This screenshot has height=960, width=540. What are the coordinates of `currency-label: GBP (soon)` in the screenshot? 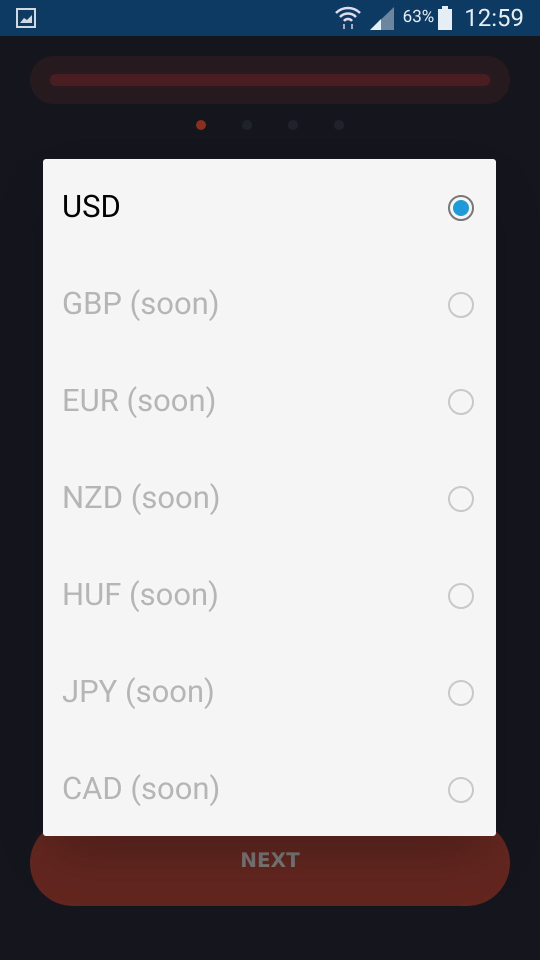 It's located at (141, 304).